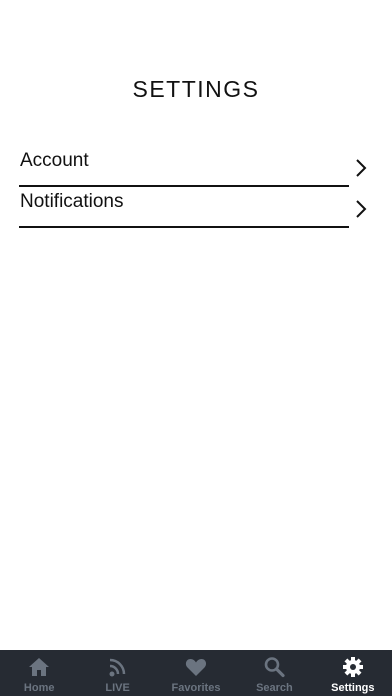  I want to click on search-icon, so click(275, 667).